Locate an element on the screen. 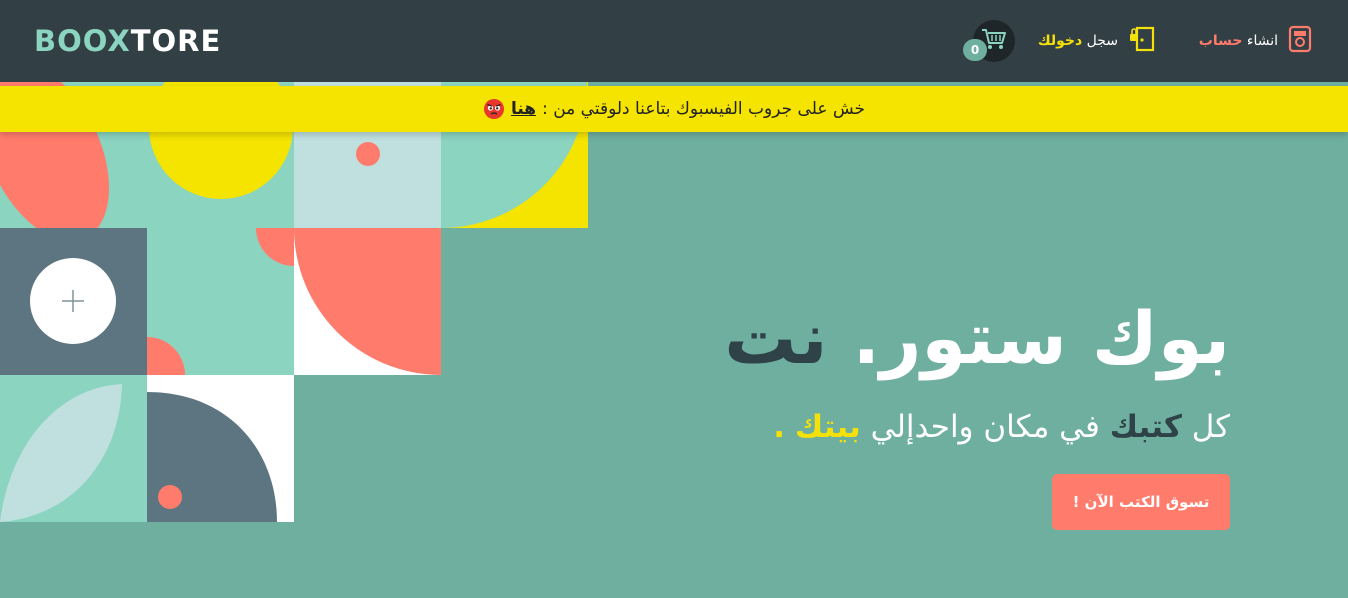 The height and width of the screenshot is (598, 1348). angry-face-icon is located at coordinates (494, 109).